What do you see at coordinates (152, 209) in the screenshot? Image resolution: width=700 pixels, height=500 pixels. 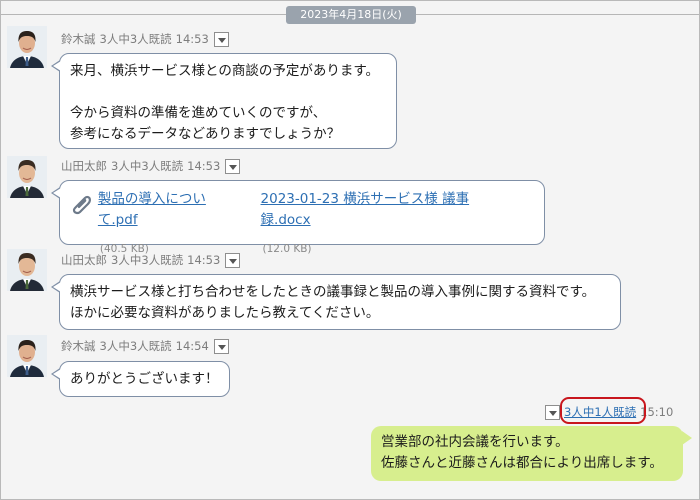 I see `attachment-link: 製品の導入について.pdf` at bounding box center [152, 209].